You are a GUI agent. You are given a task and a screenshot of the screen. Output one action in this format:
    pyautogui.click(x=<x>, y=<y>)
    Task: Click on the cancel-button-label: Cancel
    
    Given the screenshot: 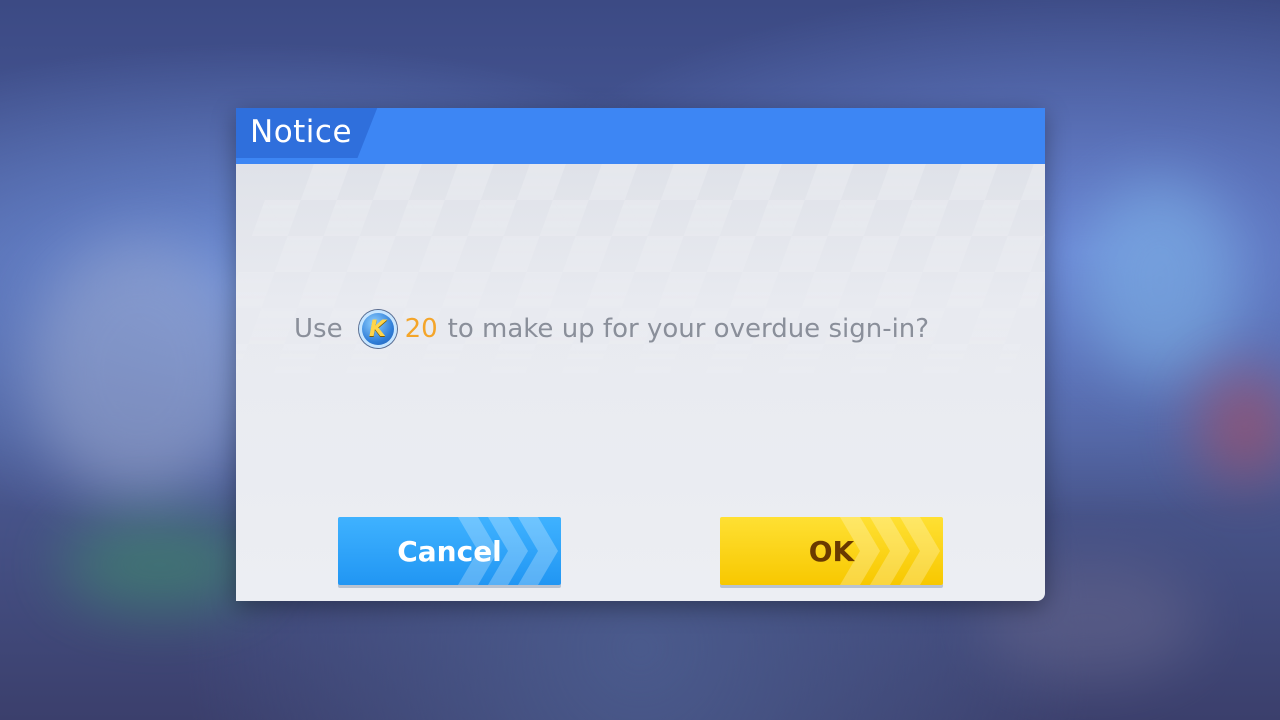 What is the action you would take?
    pyautogui.click(x=449, y=551)
    